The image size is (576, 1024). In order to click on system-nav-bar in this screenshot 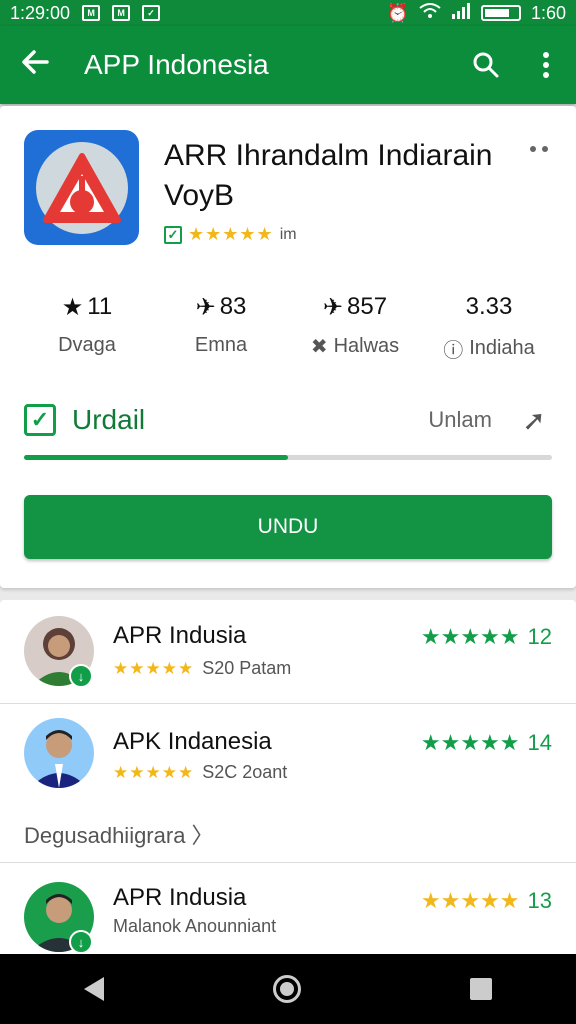, I will do `click(288, 989)`.